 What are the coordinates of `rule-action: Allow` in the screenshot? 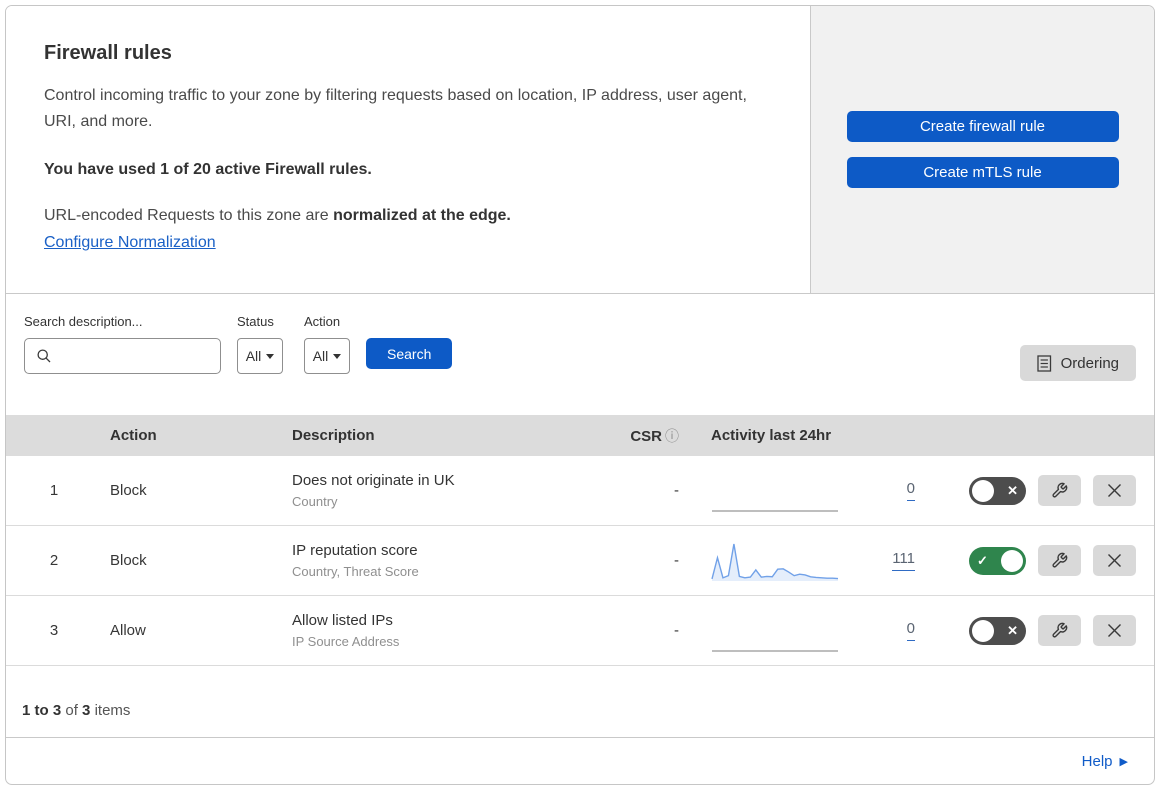 It's located at (128, 630).